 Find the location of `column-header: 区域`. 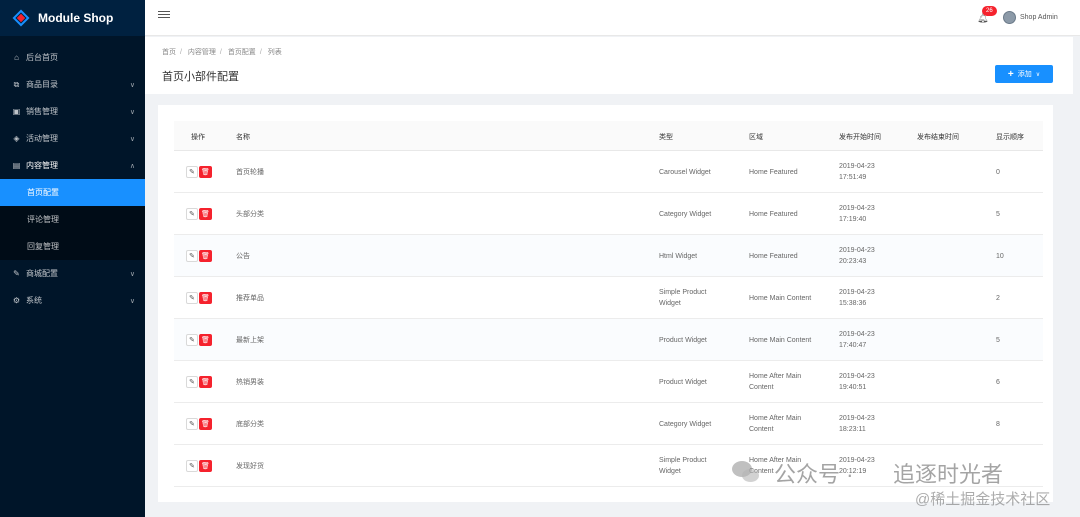

column-header: 区域 is located at coordinates (756, 137).